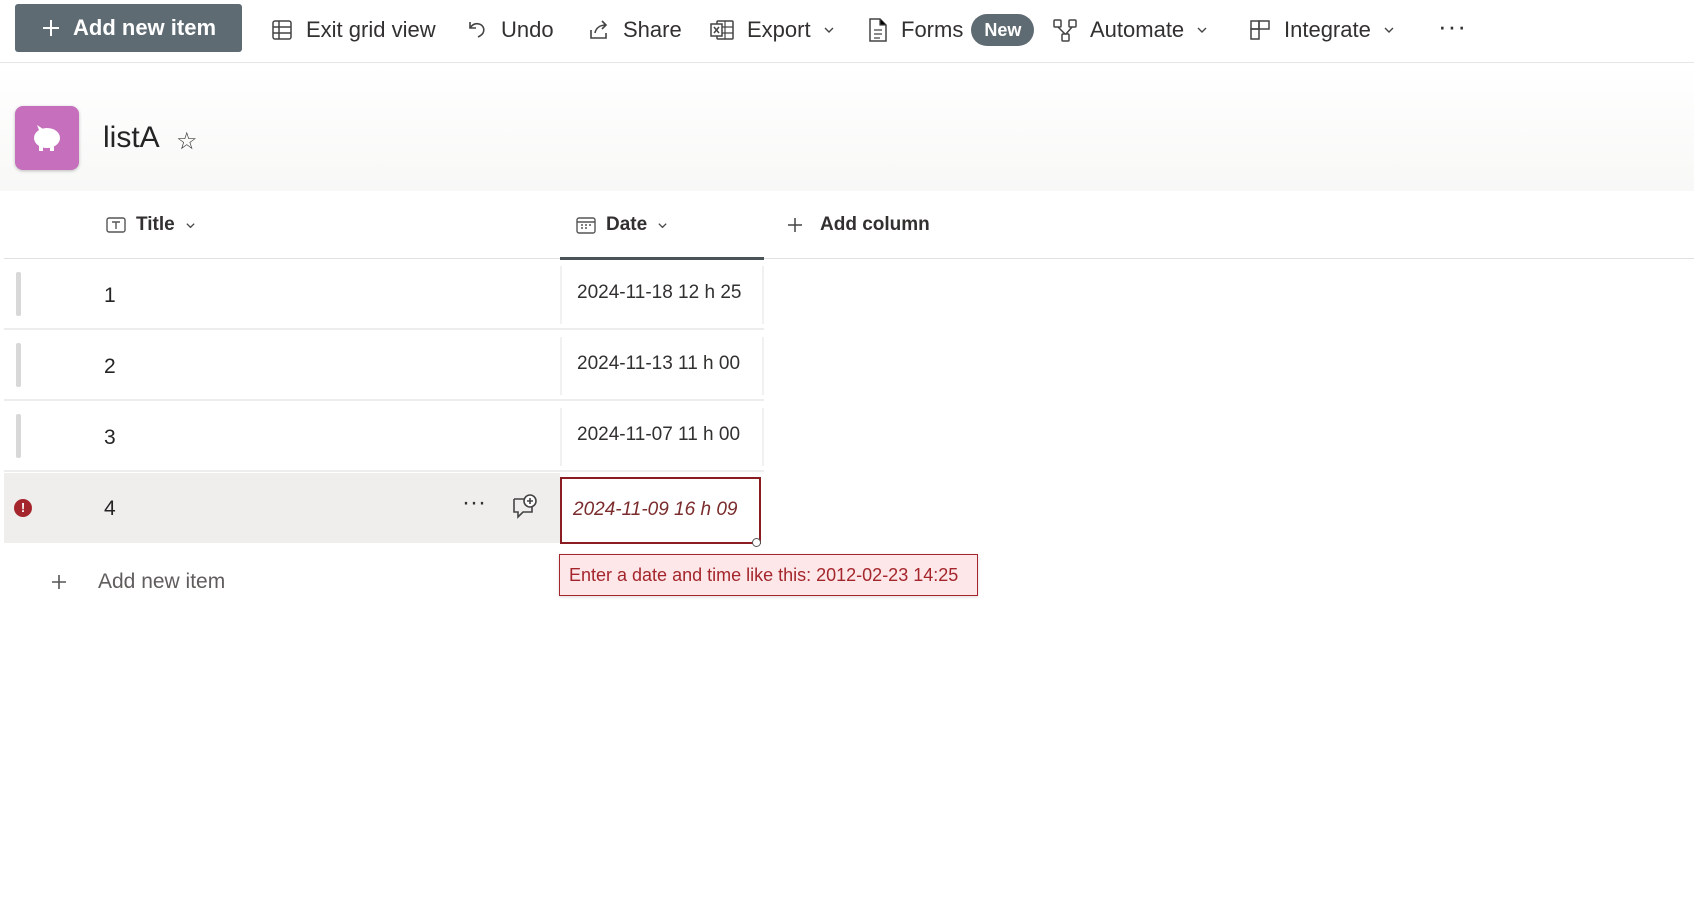  What do you see at coordinates (155, 224) in the screenshot?
I see `column-title-label: Title` at bounding box center [155, 224].